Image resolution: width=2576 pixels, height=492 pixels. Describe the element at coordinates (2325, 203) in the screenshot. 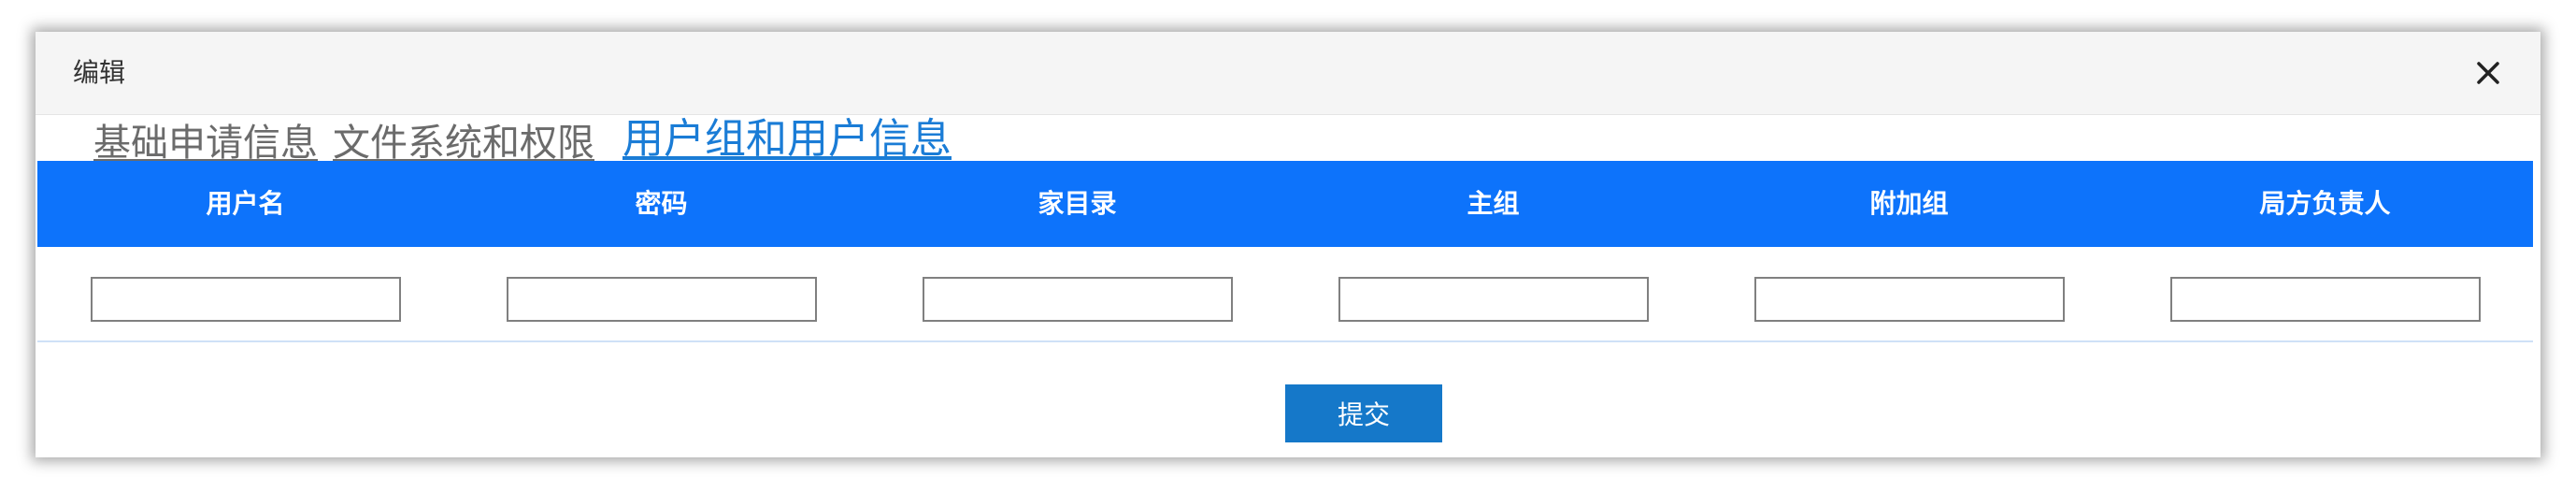

I see `column-header-responsible-person: 局方负责人` at that location.